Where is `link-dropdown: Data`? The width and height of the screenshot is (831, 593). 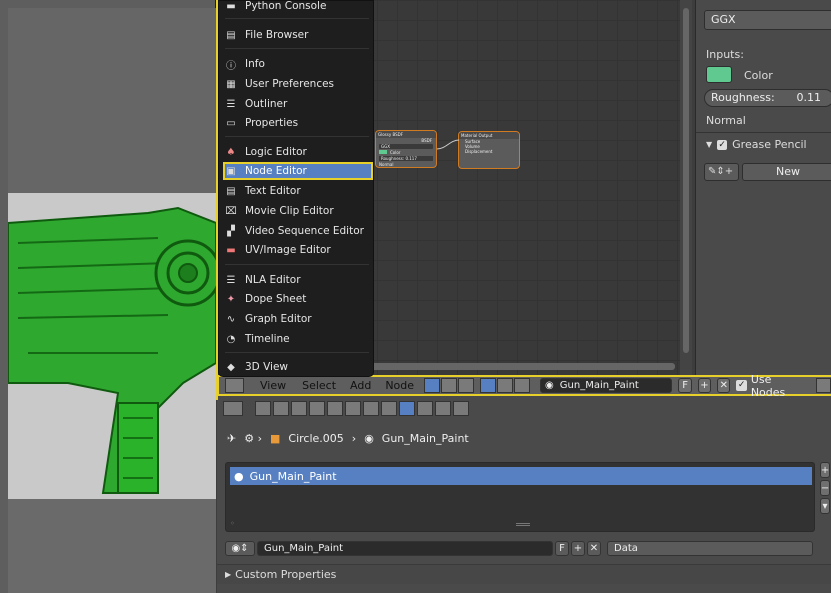
link-dropdown: Data is located at coordinates (710, 548).